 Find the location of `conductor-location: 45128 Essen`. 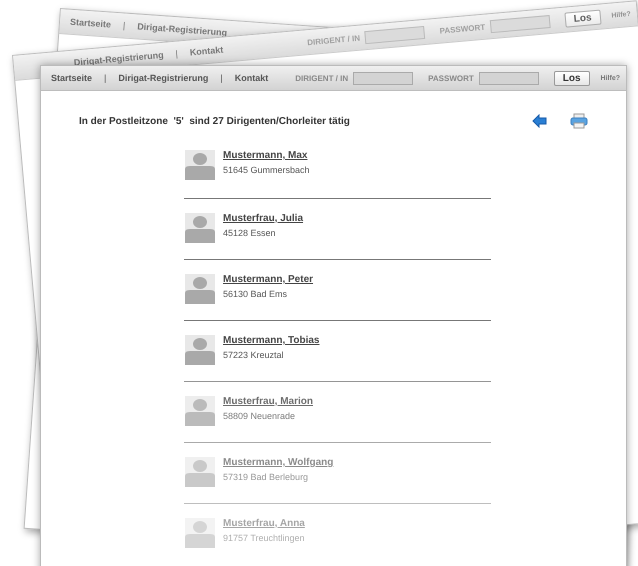

conductor-location: 45128 Essen is located at coordinates (250, 233).